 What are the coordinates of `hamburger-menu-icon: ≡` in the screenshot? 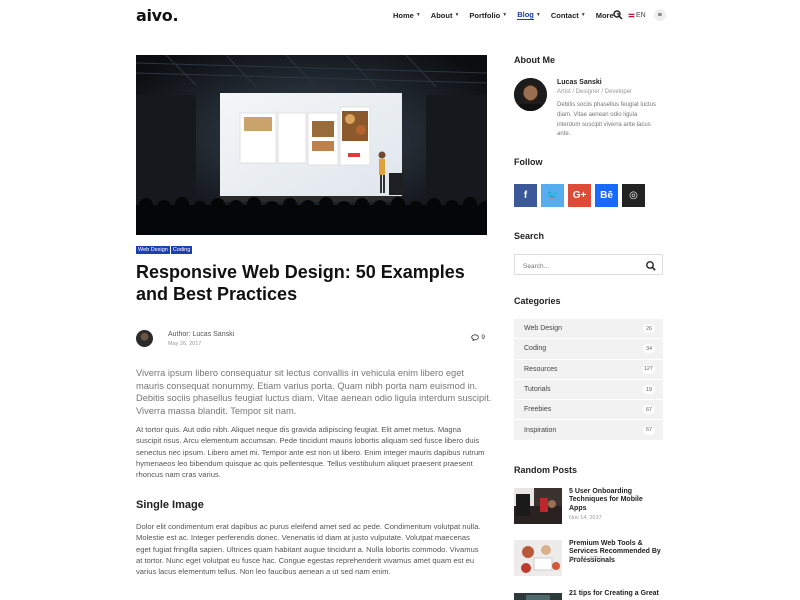 It's located at (659, 15).